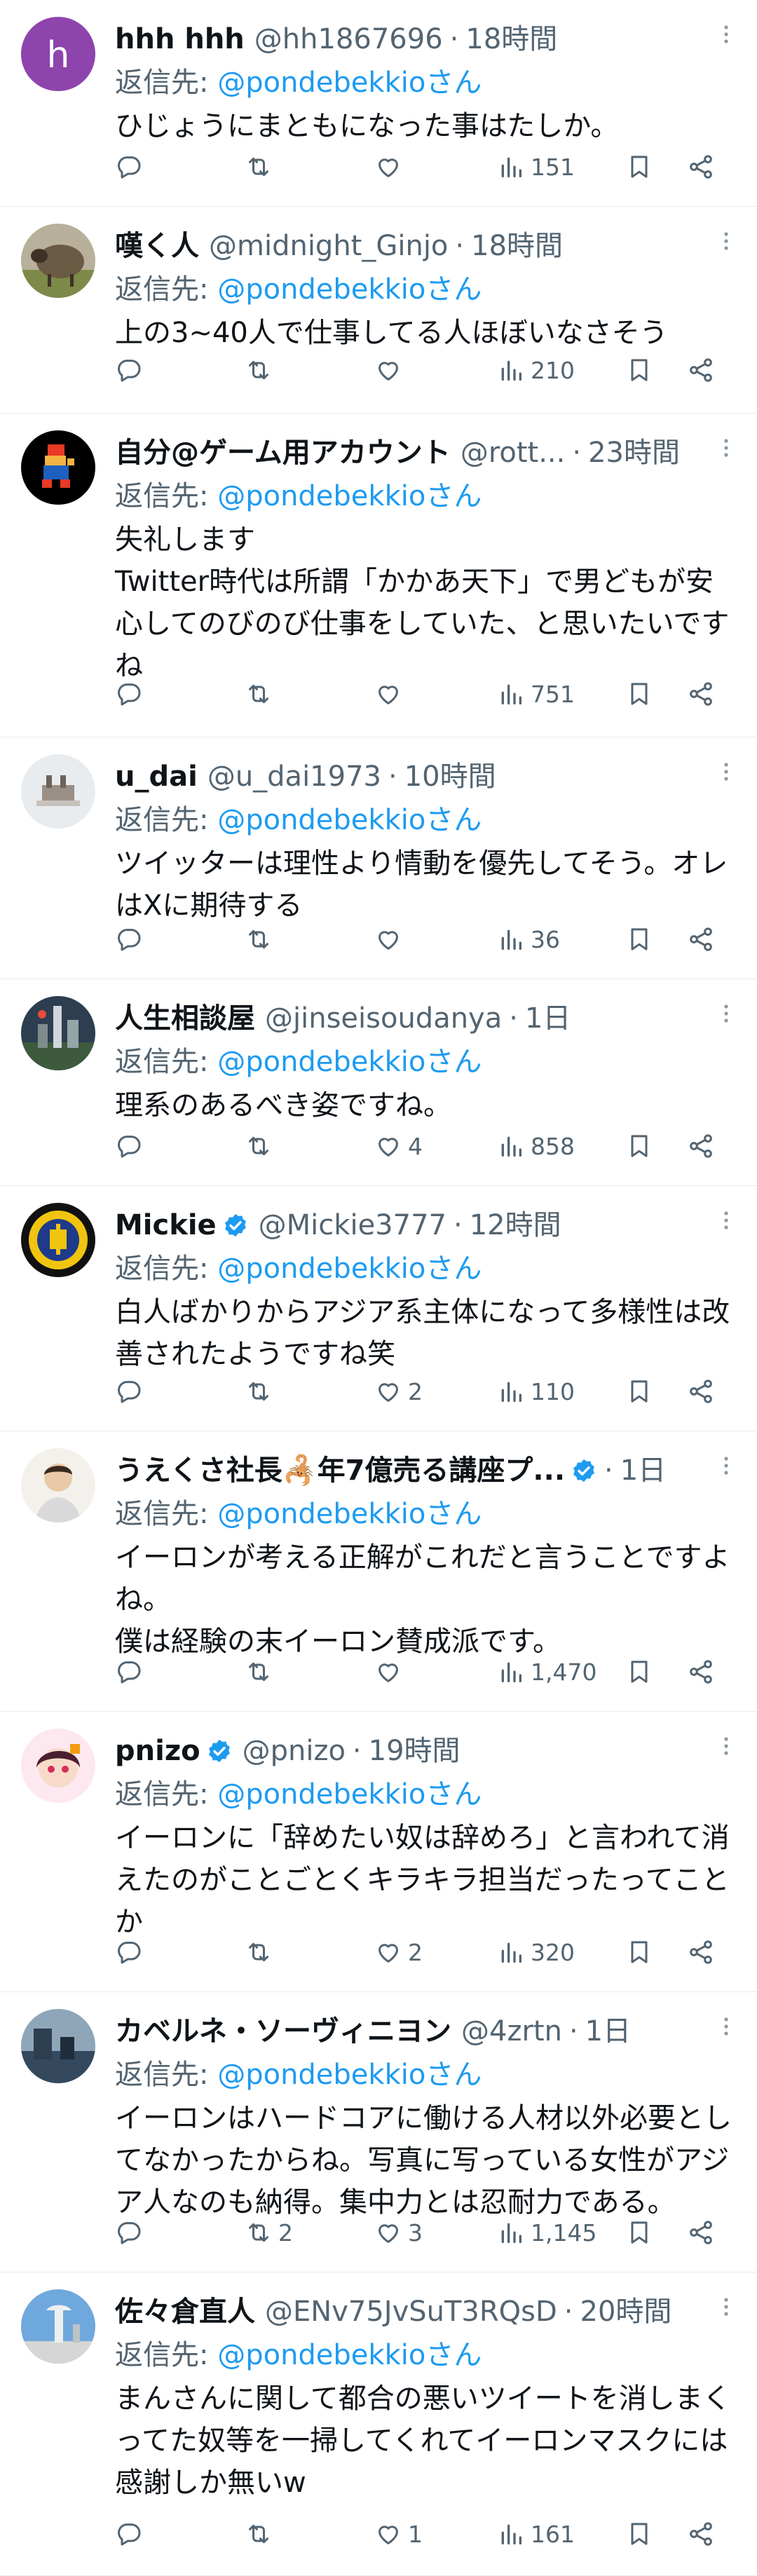 This screenshot has width=757, height=2576. What do you see at coordinates (536, 1391) in the screenshot?
I see `views-button: 110` at bounding box center [536, 1391].